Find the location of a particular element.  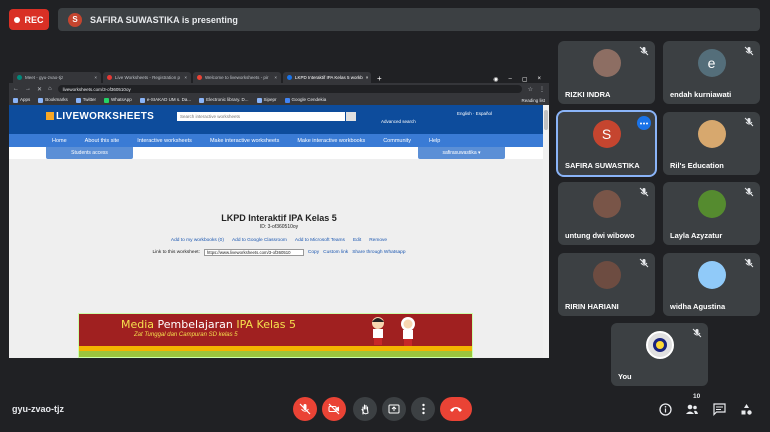

more-dots-icon is located at coordinates (644, 123).